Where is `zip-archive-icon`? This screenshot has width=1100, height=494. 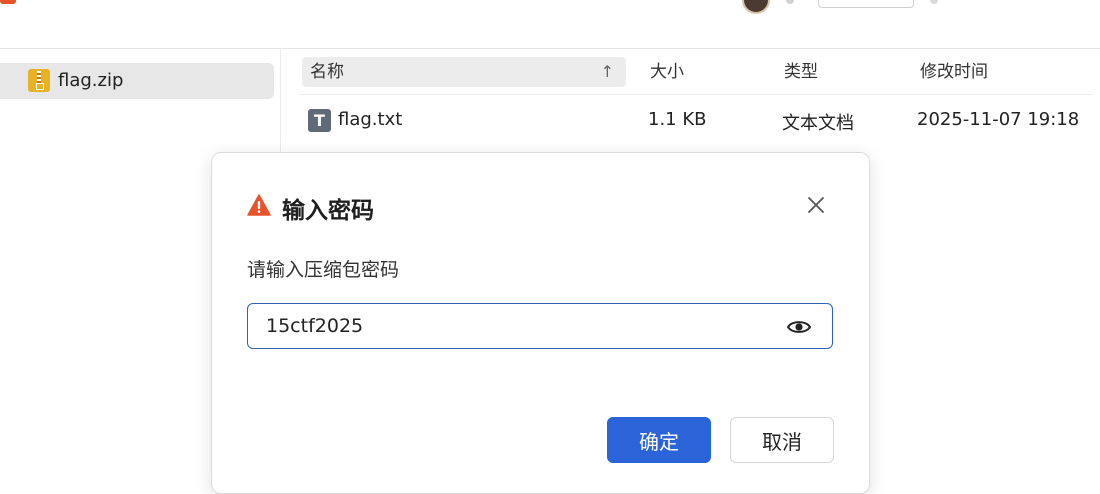
zip-archive-icon is located at coordinates (39, 80).